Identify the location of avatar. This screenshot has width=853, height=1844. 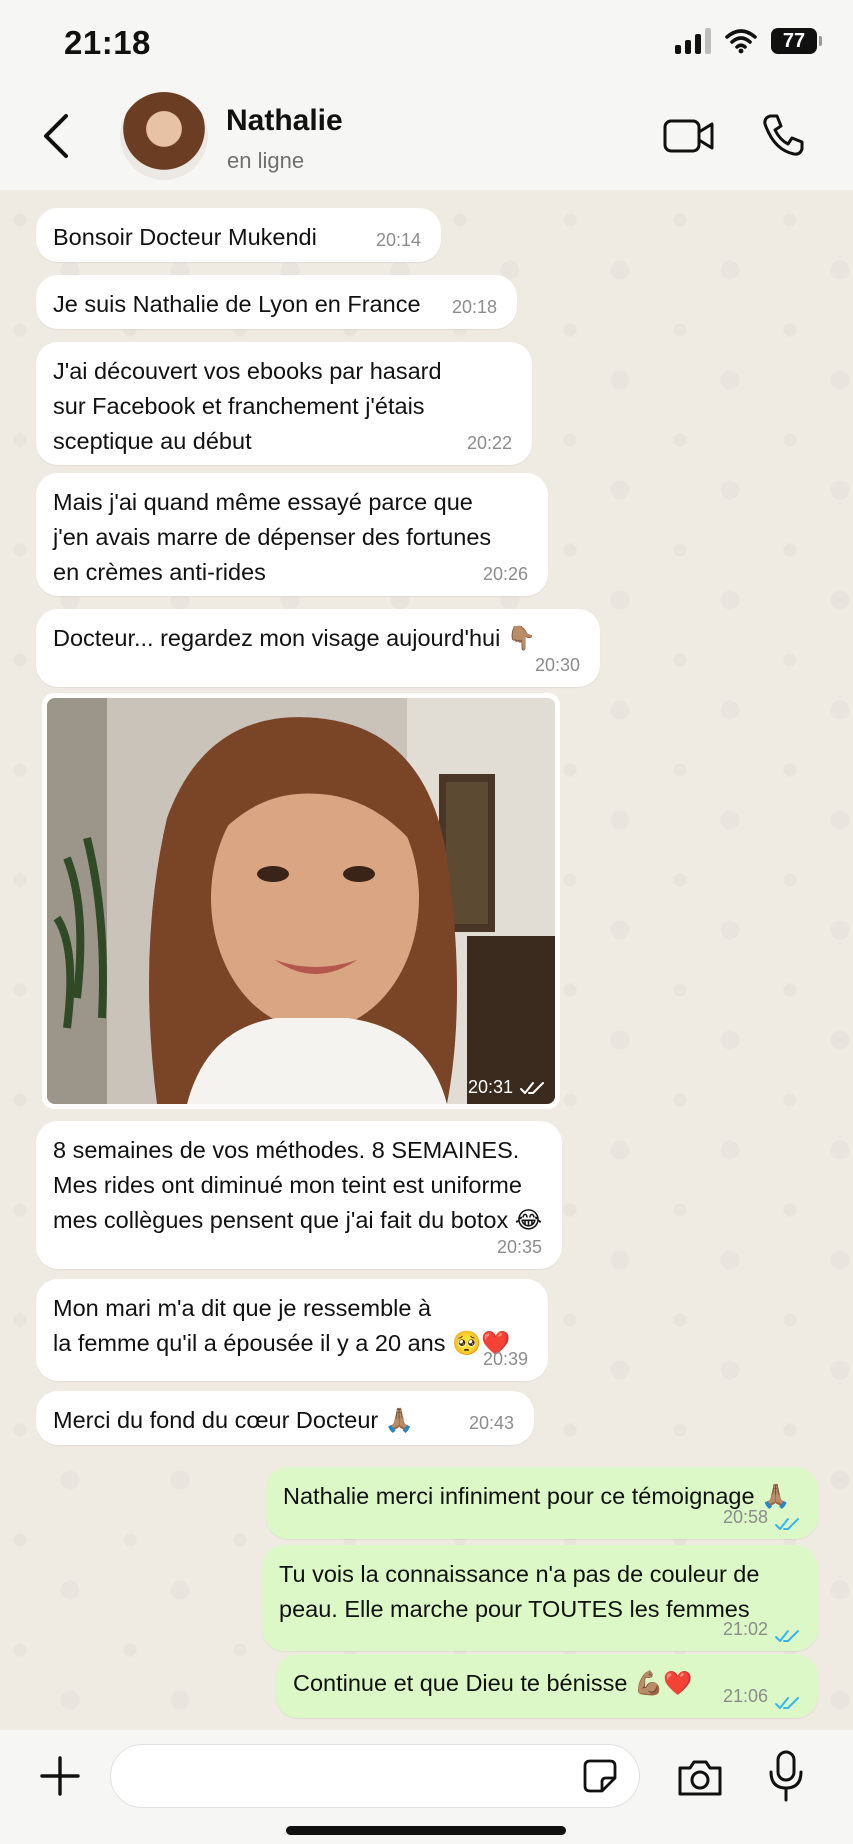
(164, 136).